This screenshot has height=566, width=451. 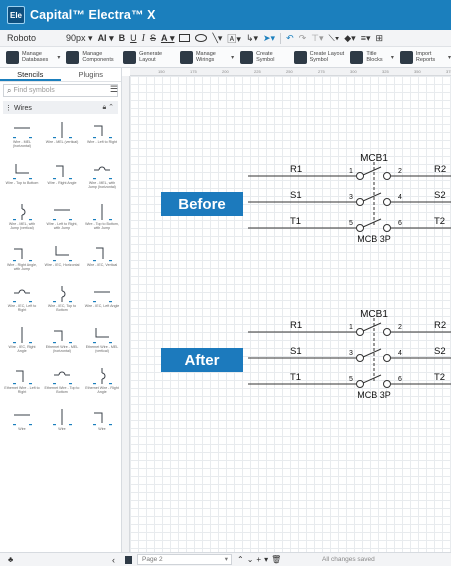 I want to click on text-case-button: AI ▾, so click(x=106, y=38).